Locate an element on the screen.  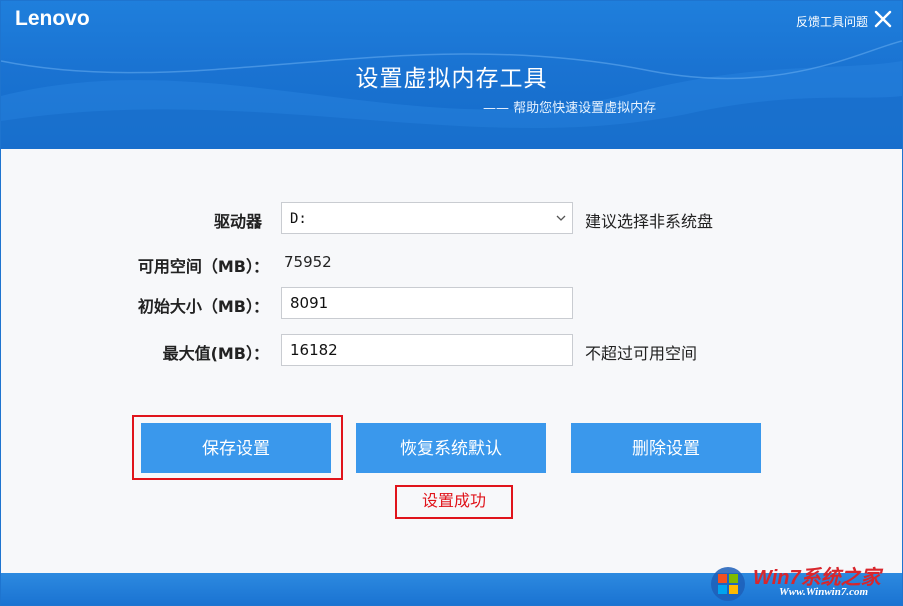
drive-row: 驱动器 ： D: 建议选择非系统盘 is located at coordinates (451, 218).